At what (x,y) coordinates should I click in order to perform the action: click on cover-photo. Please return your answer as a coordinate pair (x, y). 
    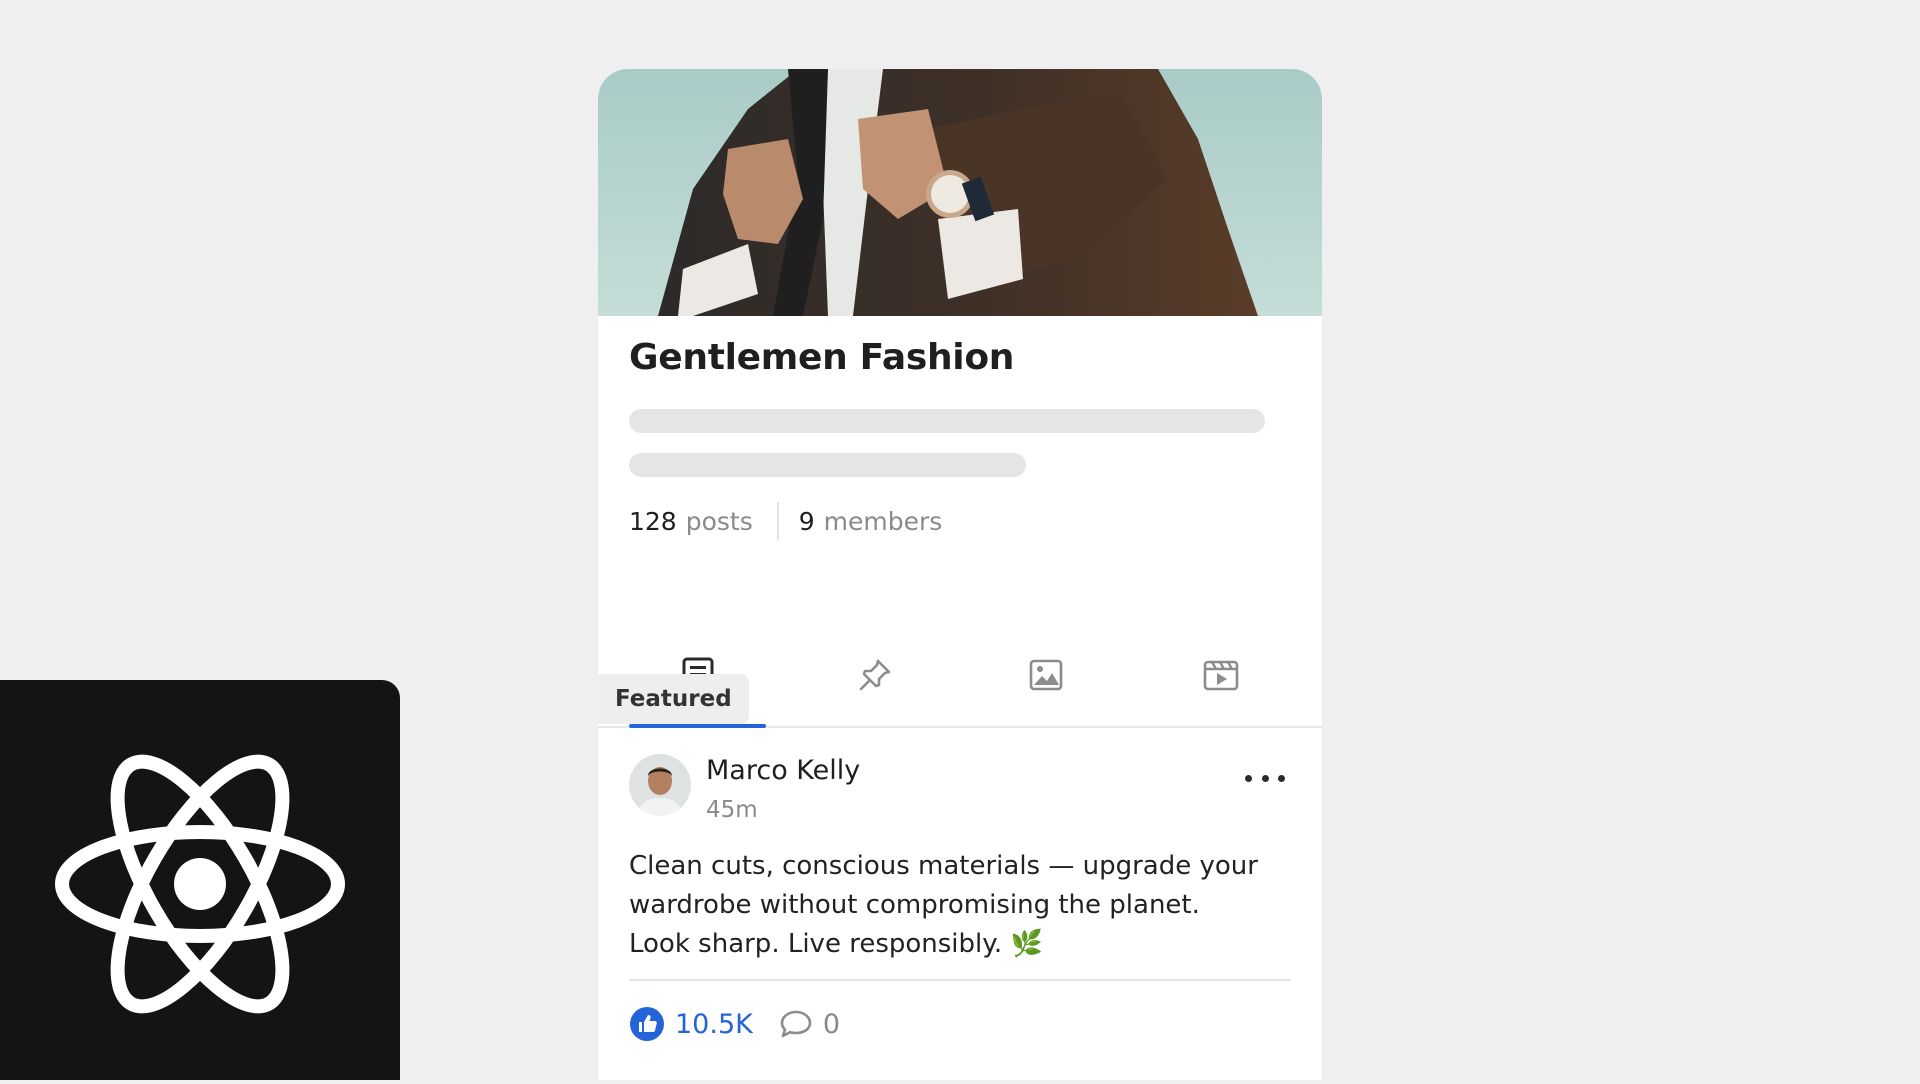
    Looking at the image, I should click on (960, 192).